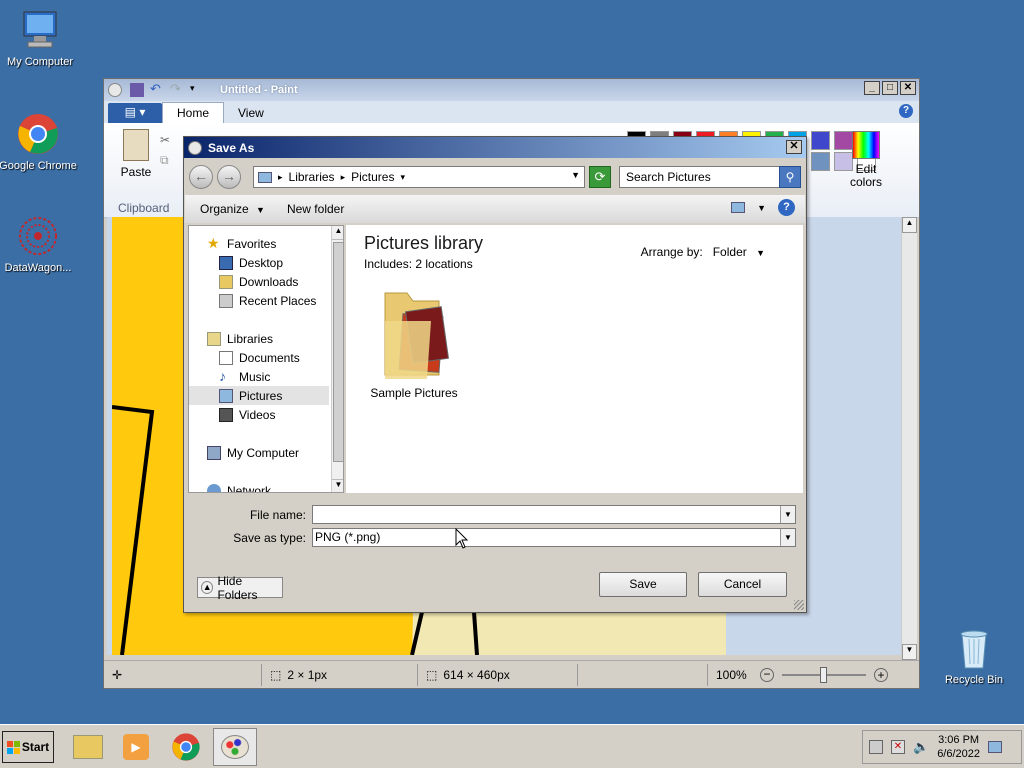 The height and width of the screenshot is (768, 1024). Describe the element at coordinates (872, 88) in the screenshot. I see `minimize-button: _` at that location.